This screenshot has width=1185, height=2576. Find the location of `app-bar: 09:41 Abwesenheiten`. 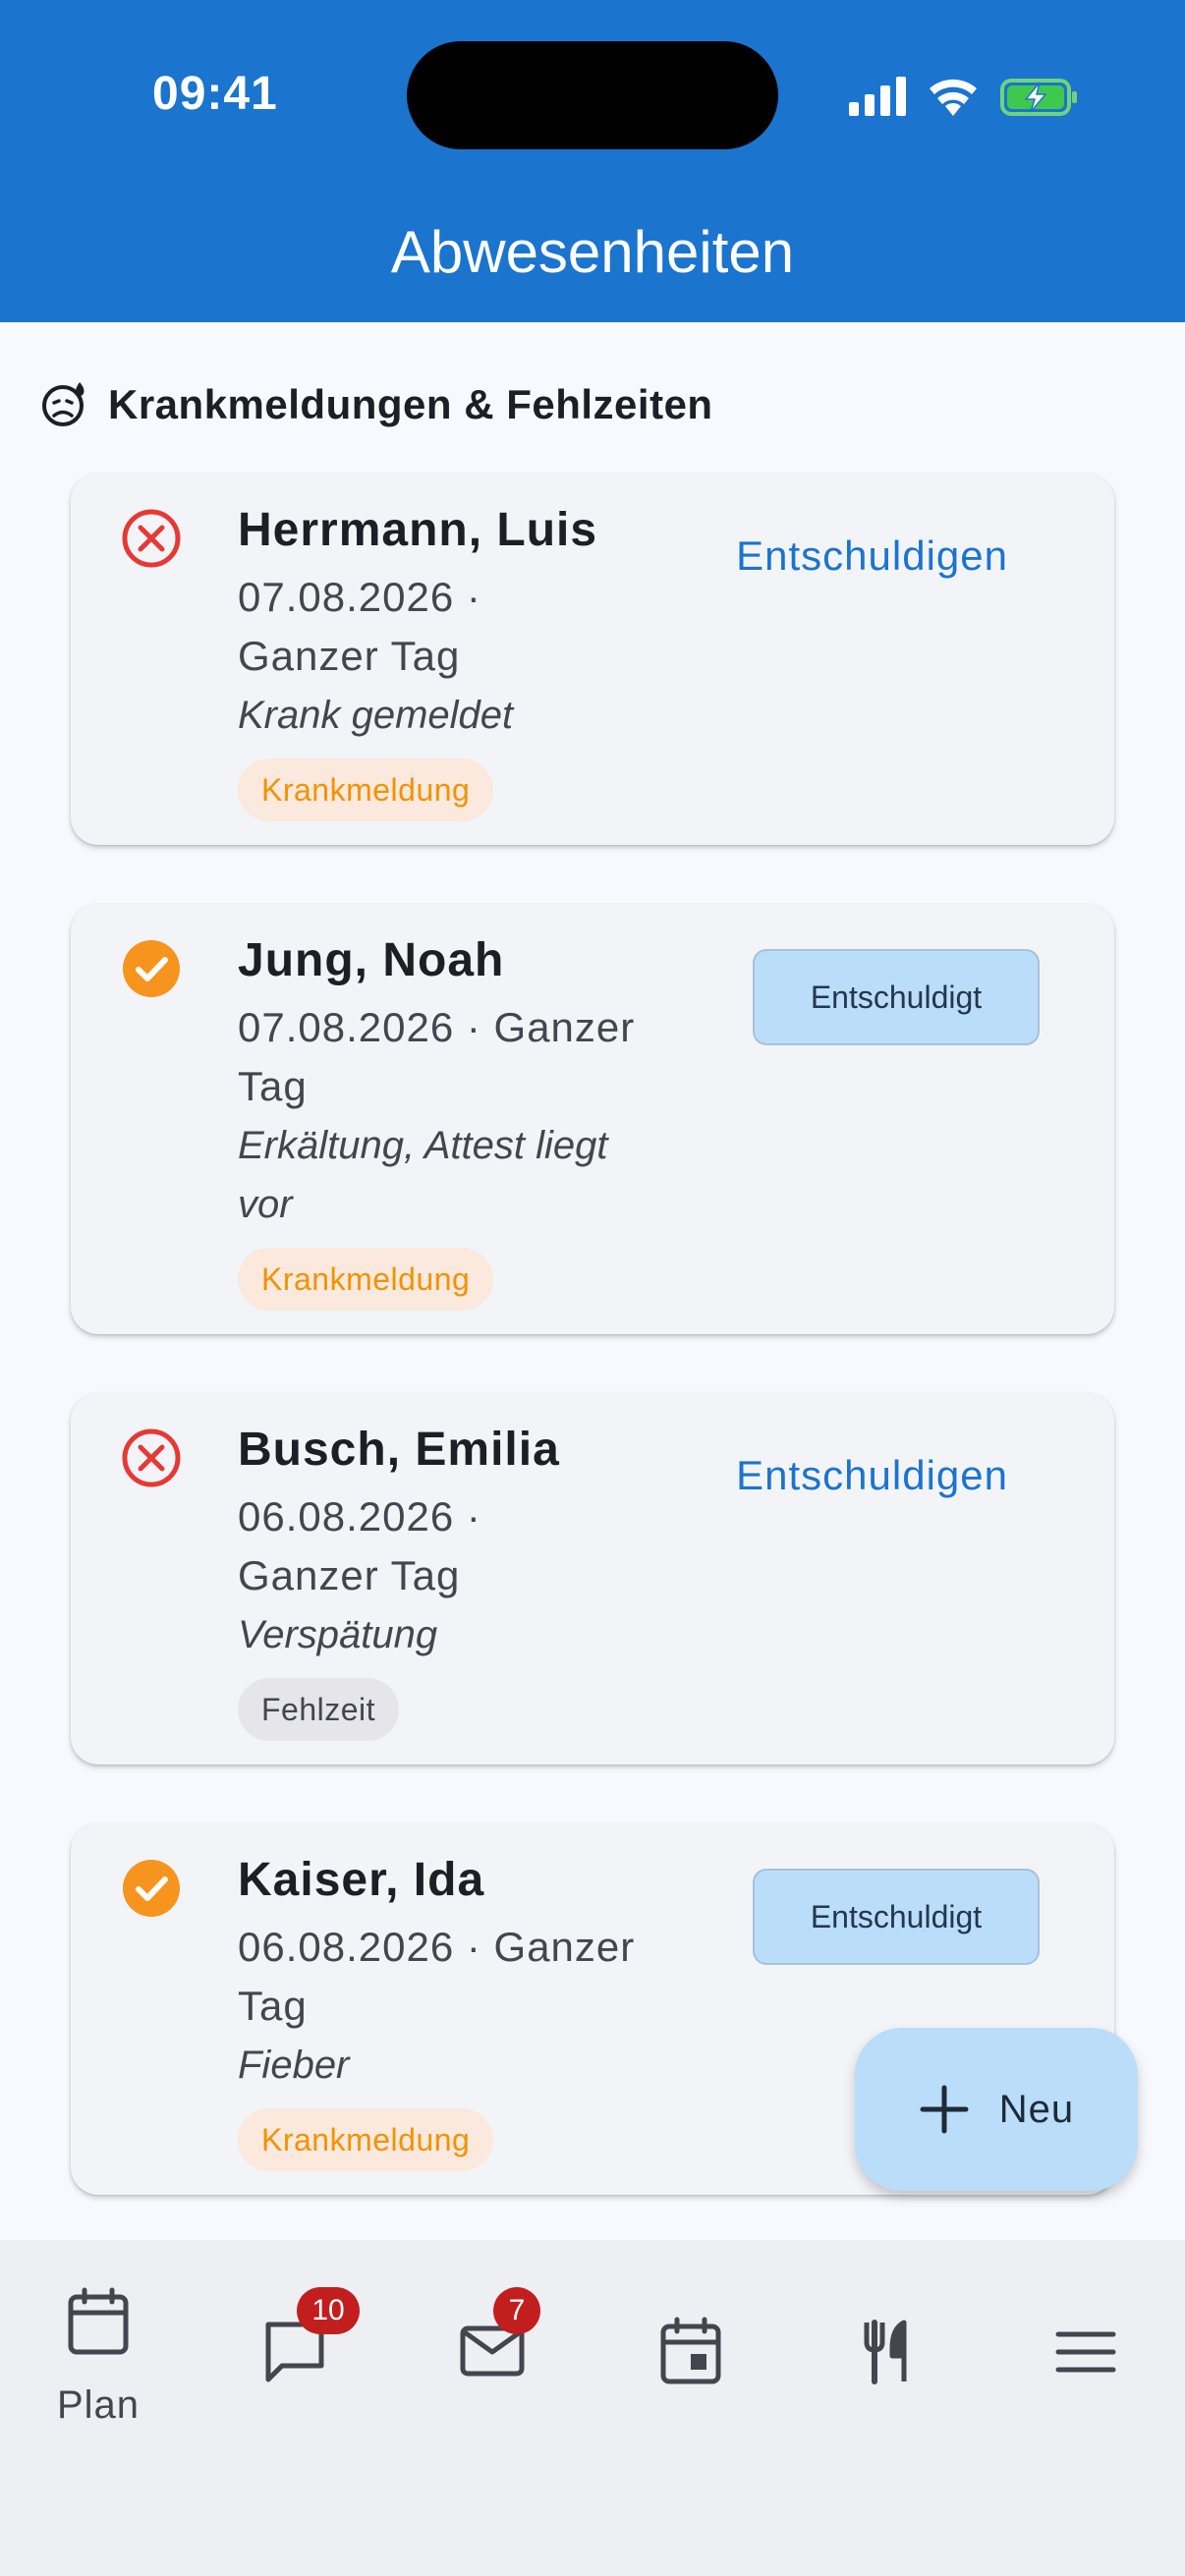

app-bar: 09:41 Abwesenheiten is located at coordinates (592, 161).